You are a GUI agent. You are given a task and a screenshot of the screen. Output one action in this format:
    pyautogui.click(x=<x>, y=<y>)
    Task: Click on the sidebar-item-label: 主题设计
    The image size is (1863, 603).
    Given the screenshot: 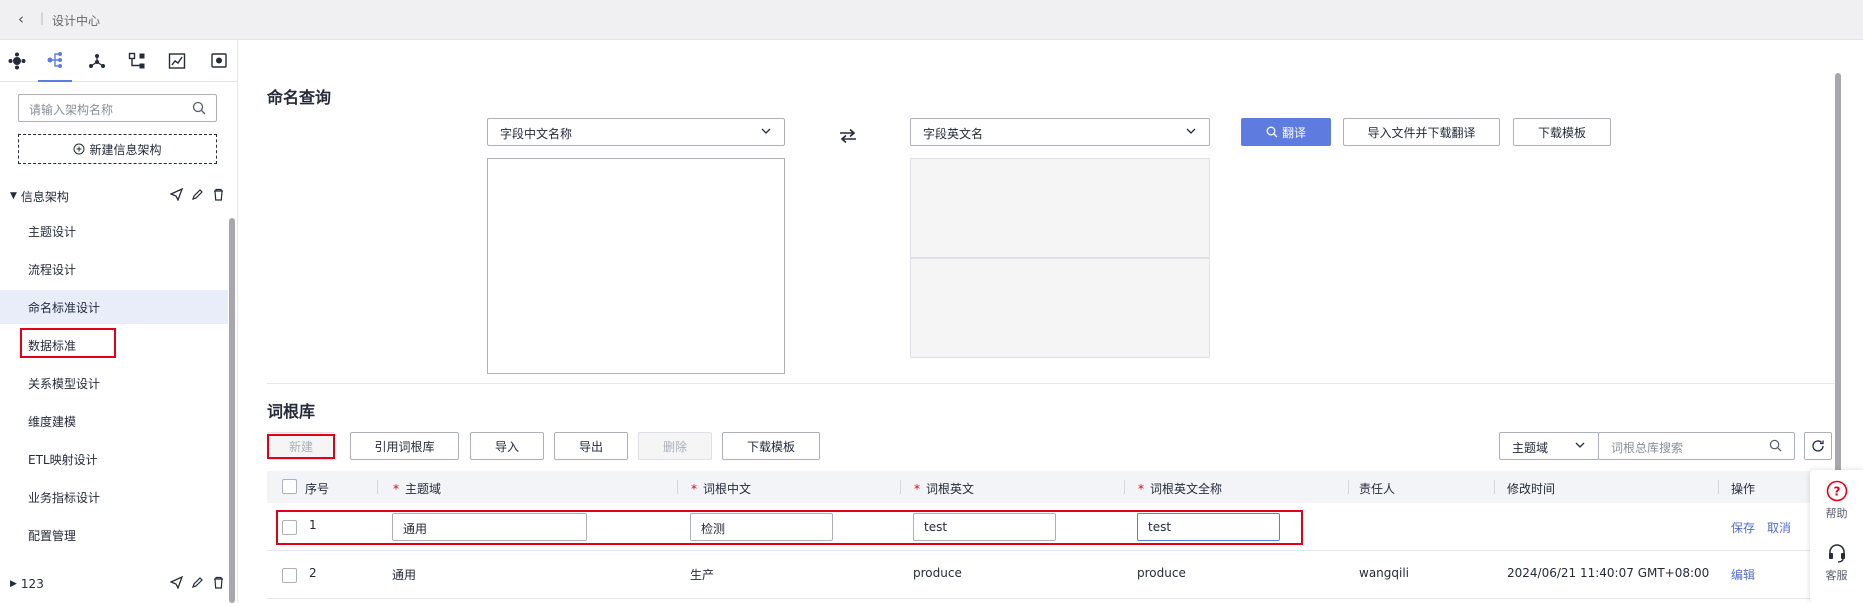 What is the action you would take?
    pyautogui.click(x=52, y=231)
    